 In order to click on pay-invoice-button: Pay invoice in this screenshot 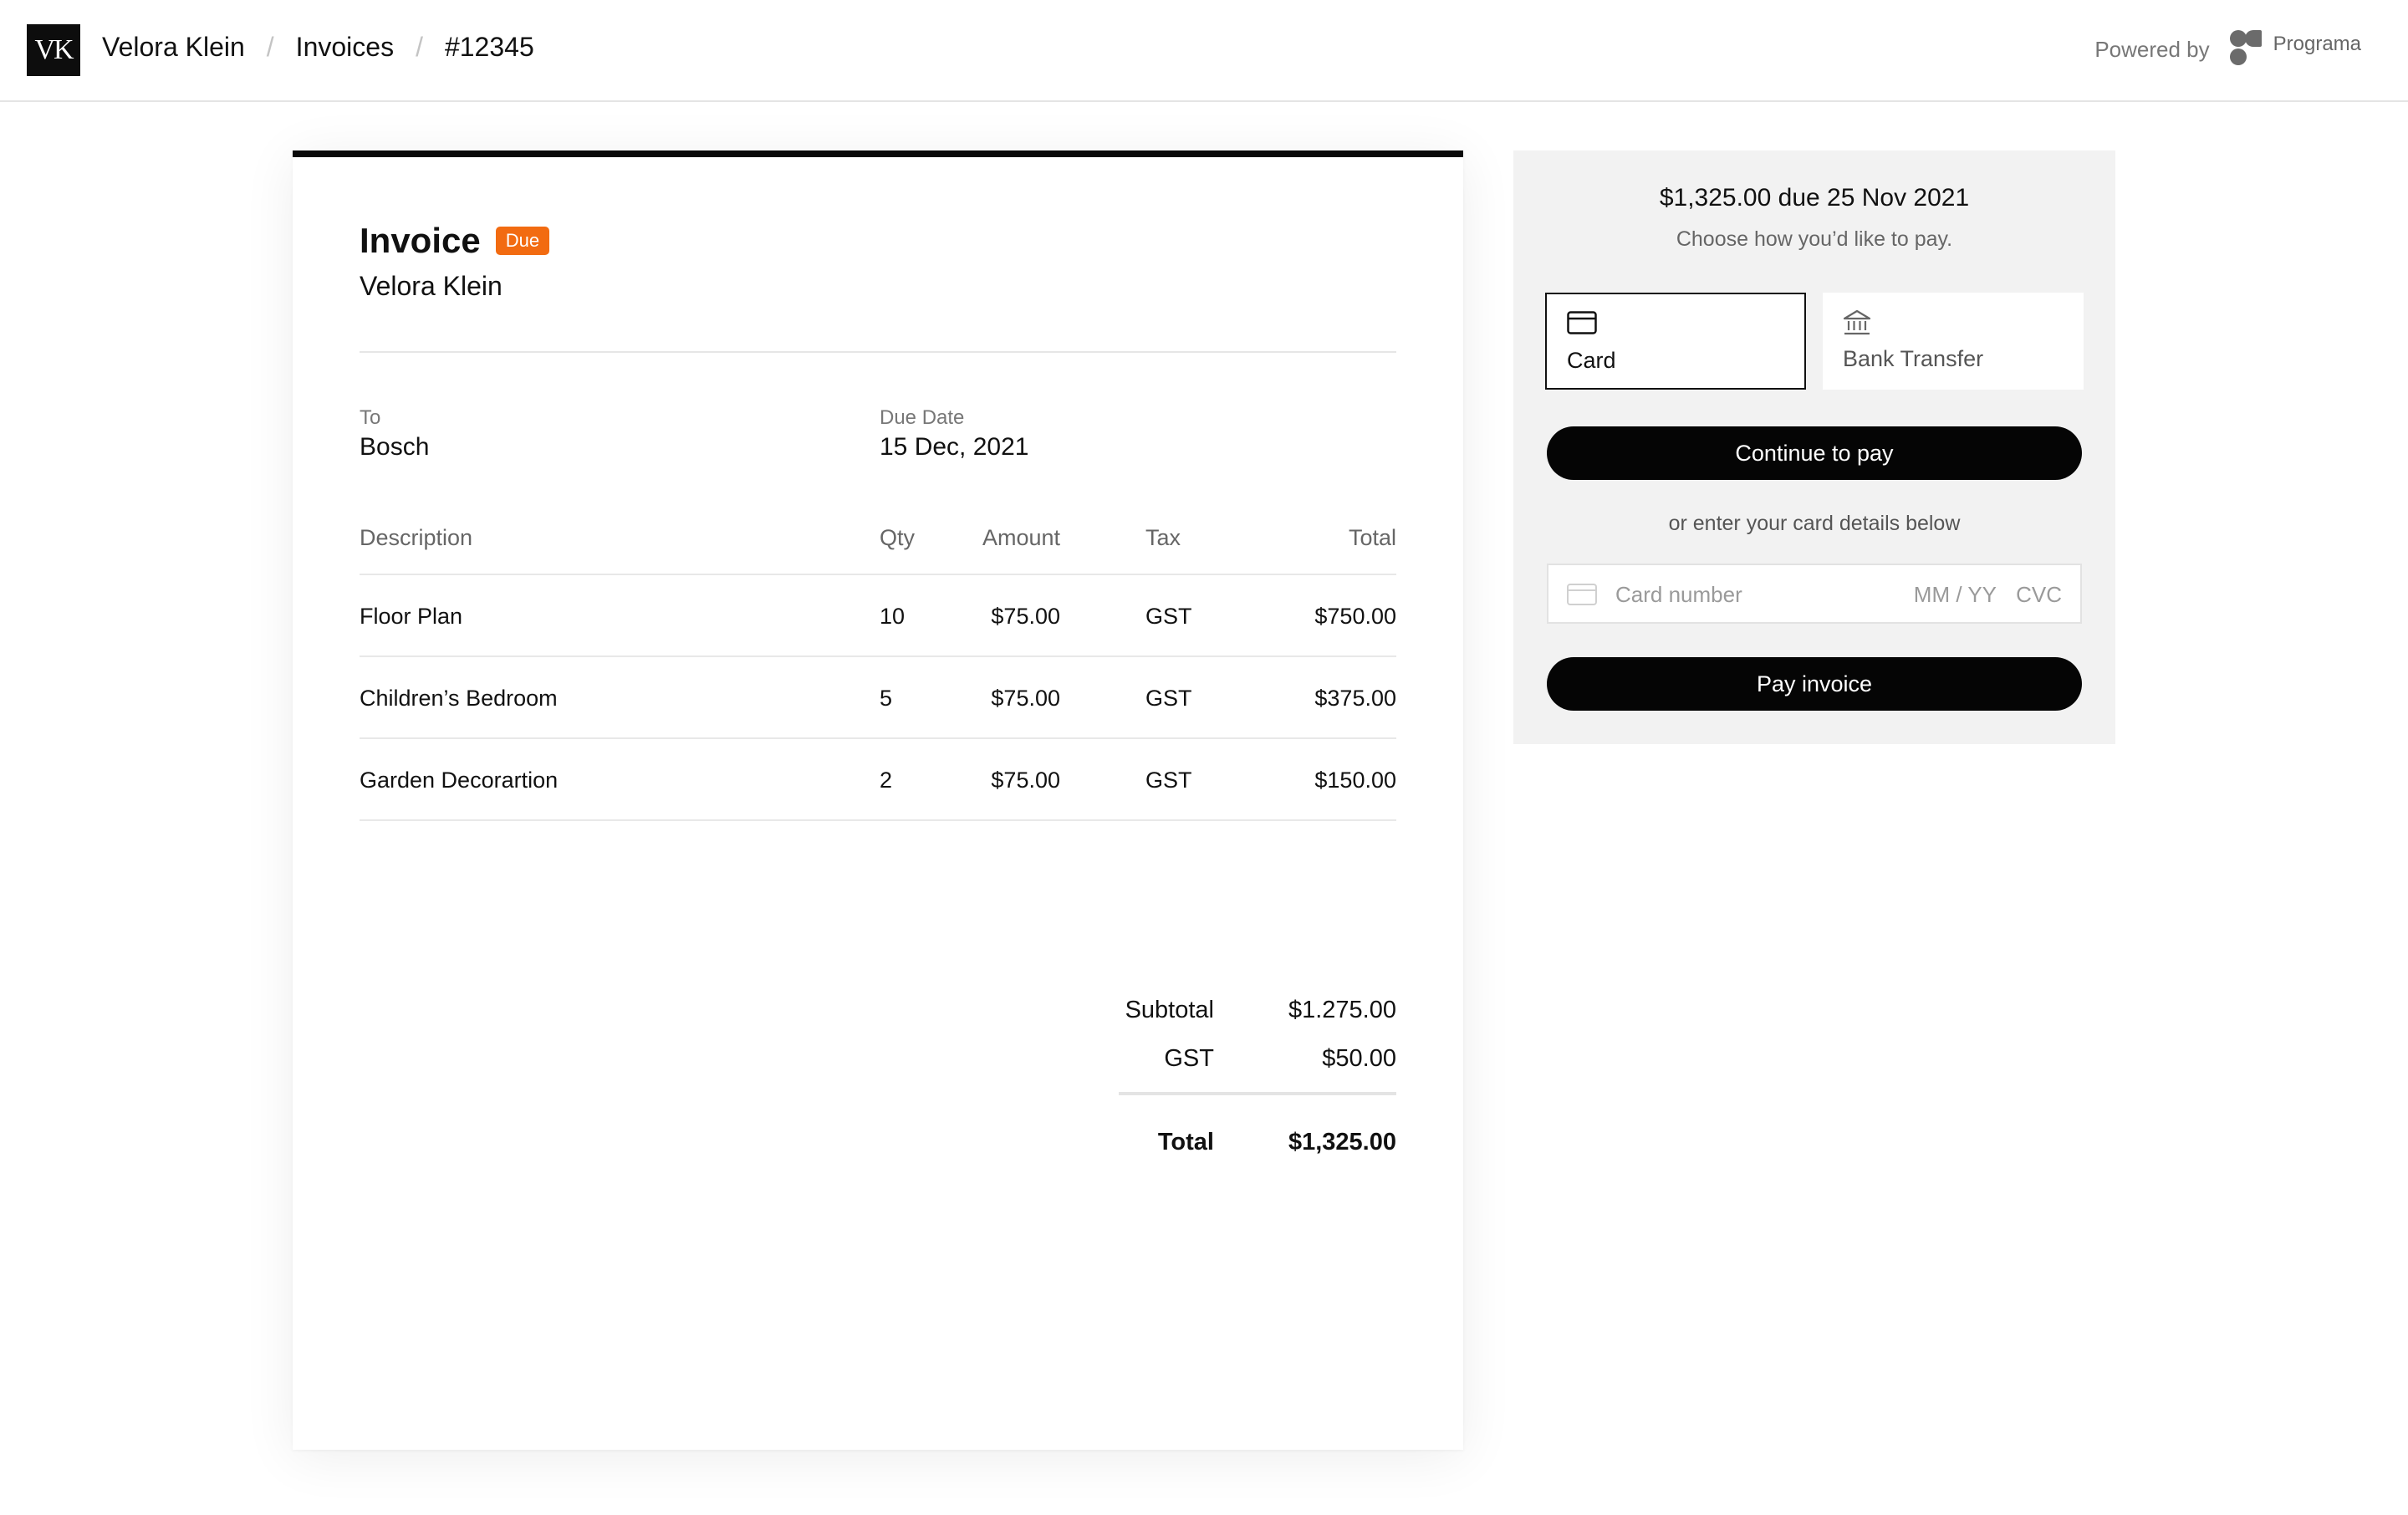, I will do `click(1814, 684)`.